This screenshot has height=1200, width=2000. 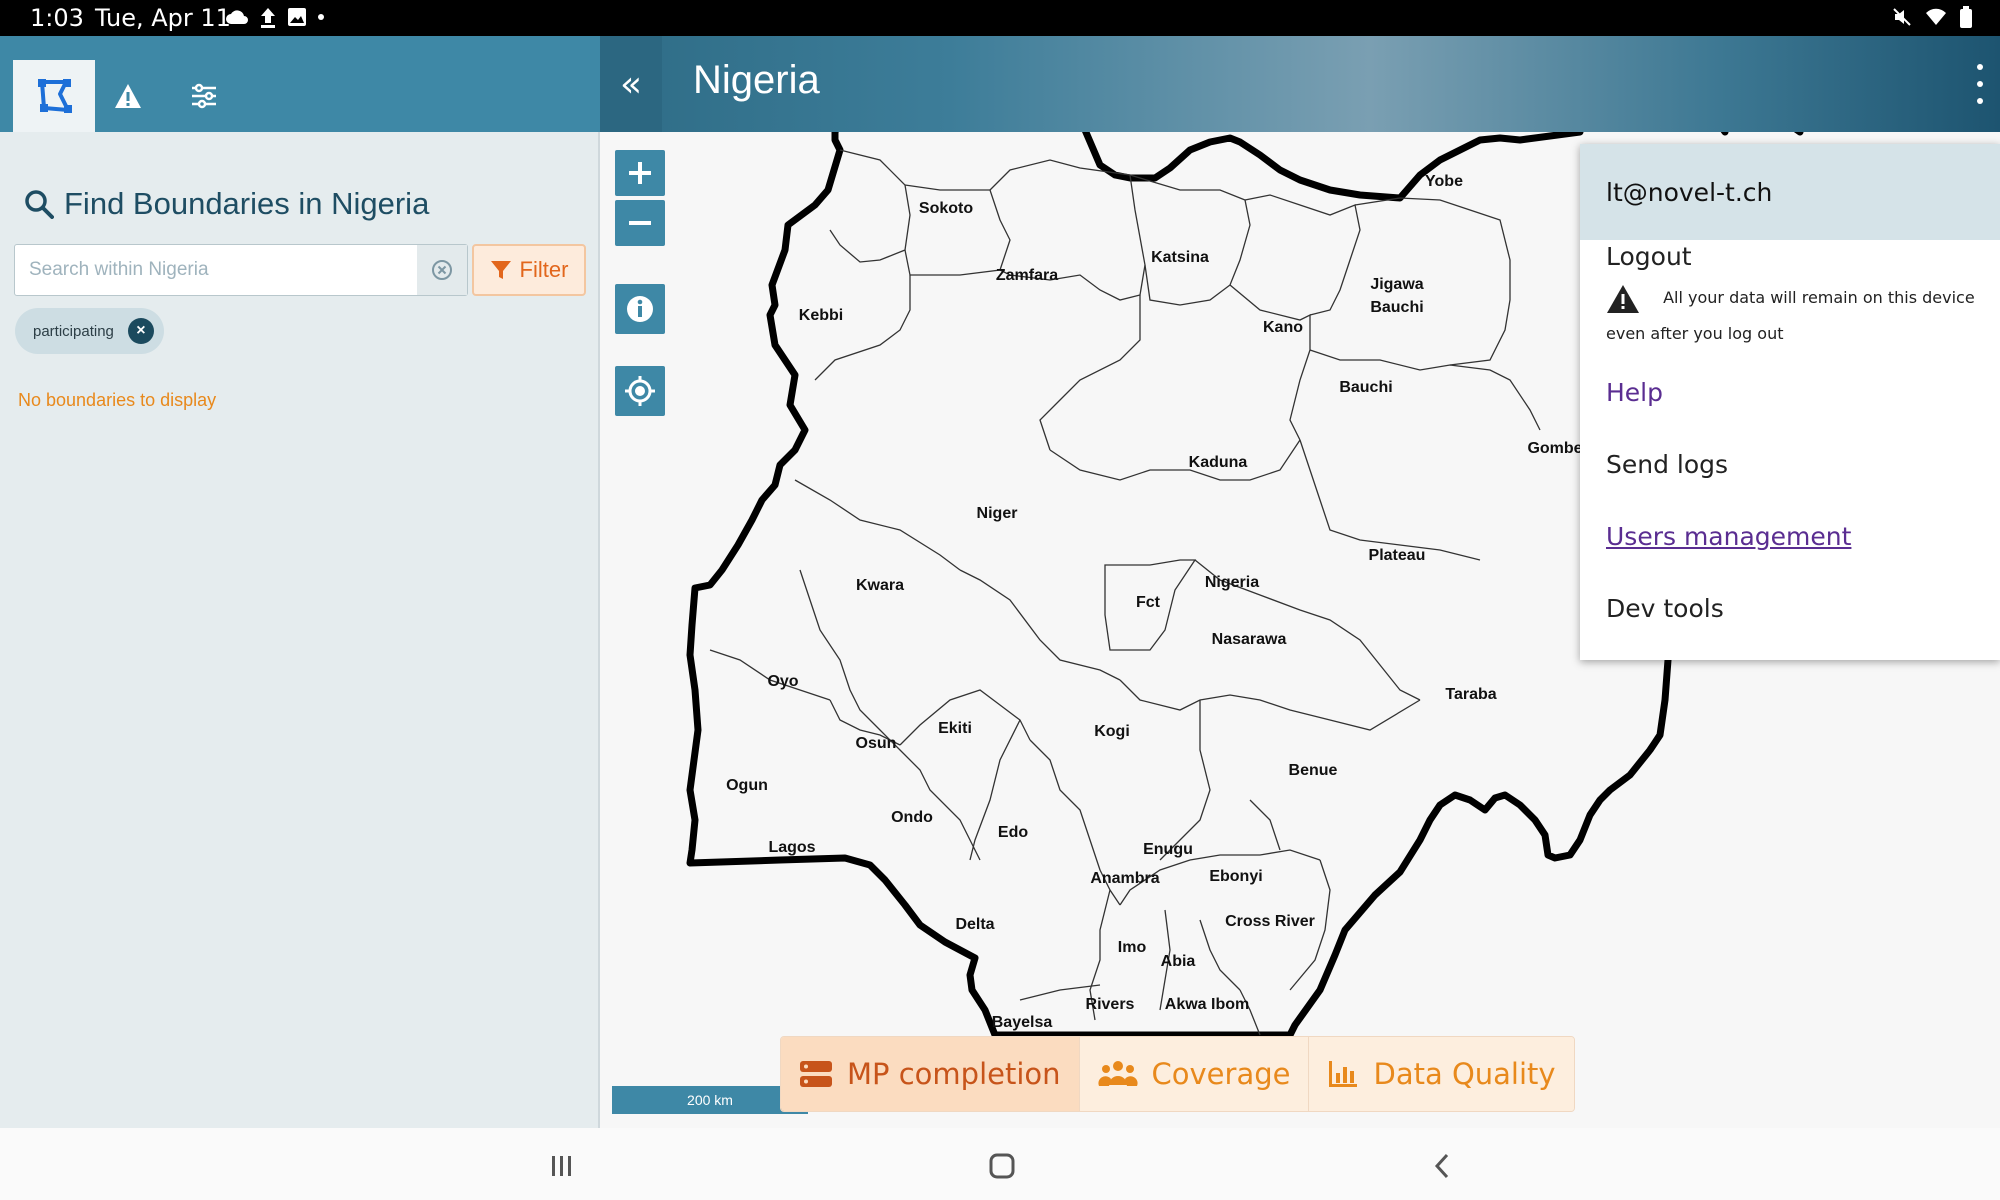 What do you see at coordinates (1464, 1074) in the screenshot?
I see `tab-data-quality-label: Data Quality` at bounding box center [1464, 1074].